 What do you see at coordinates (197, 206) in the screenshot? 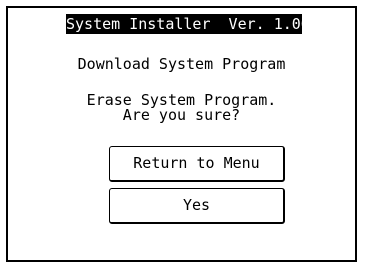
I see `yes-button: Yes` at bounding box center [197, 206].